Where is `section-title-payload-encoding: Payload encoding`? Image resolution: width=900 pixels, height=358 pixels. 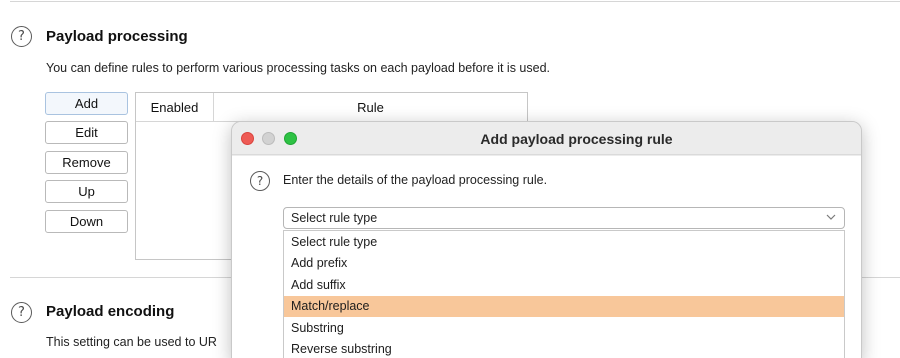 section-title-payload-encoding: Payload encoding is located at coordinates (110, 311).